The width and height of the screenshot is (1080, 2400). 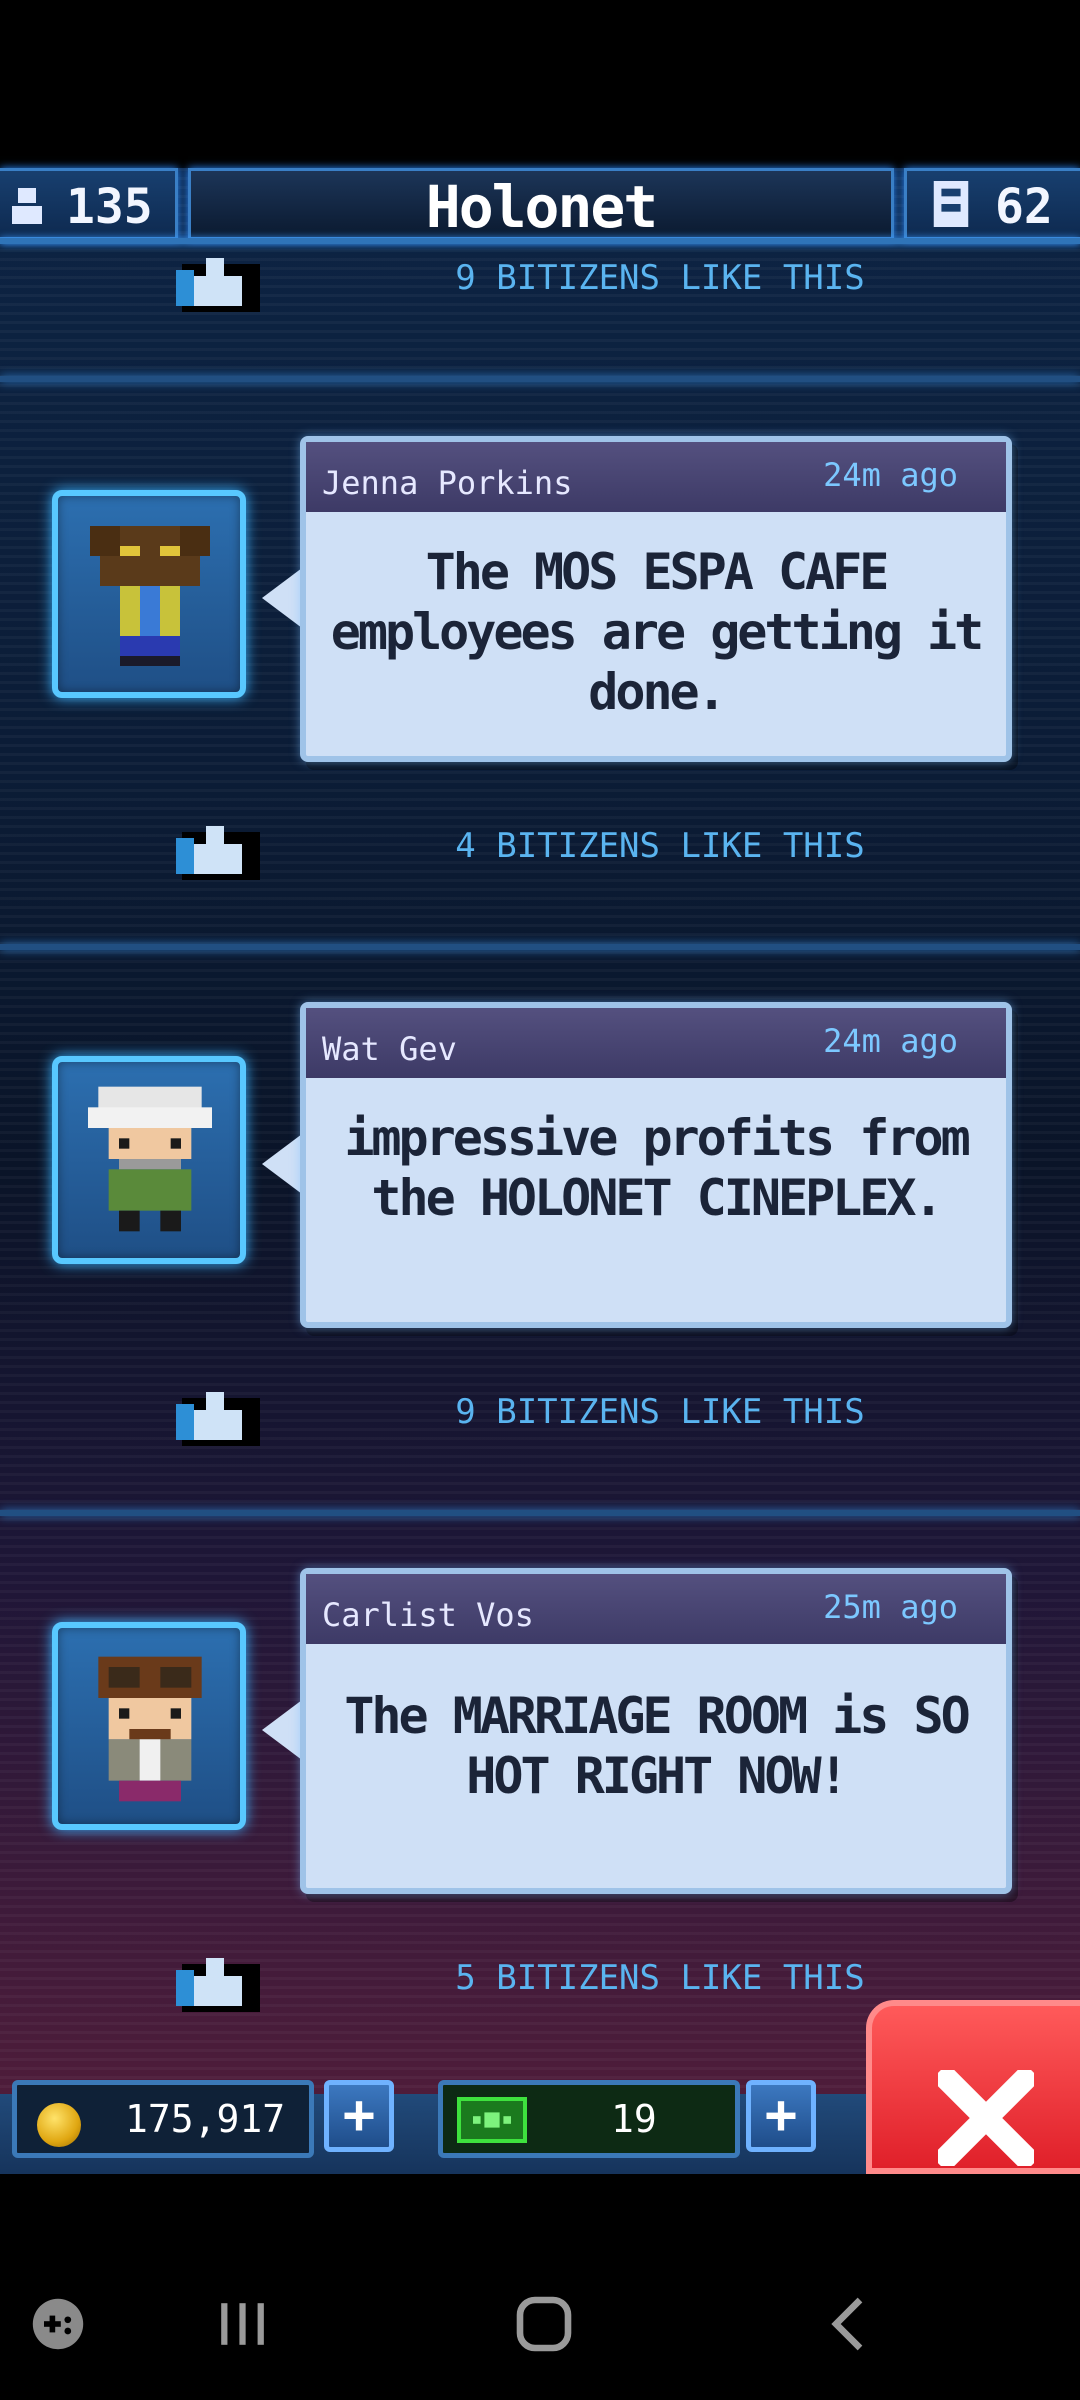 I want to click on message-text: The MARRIAGE ROOM is SO HOT RIGHT NOW!, so click(x=657, y=1746).